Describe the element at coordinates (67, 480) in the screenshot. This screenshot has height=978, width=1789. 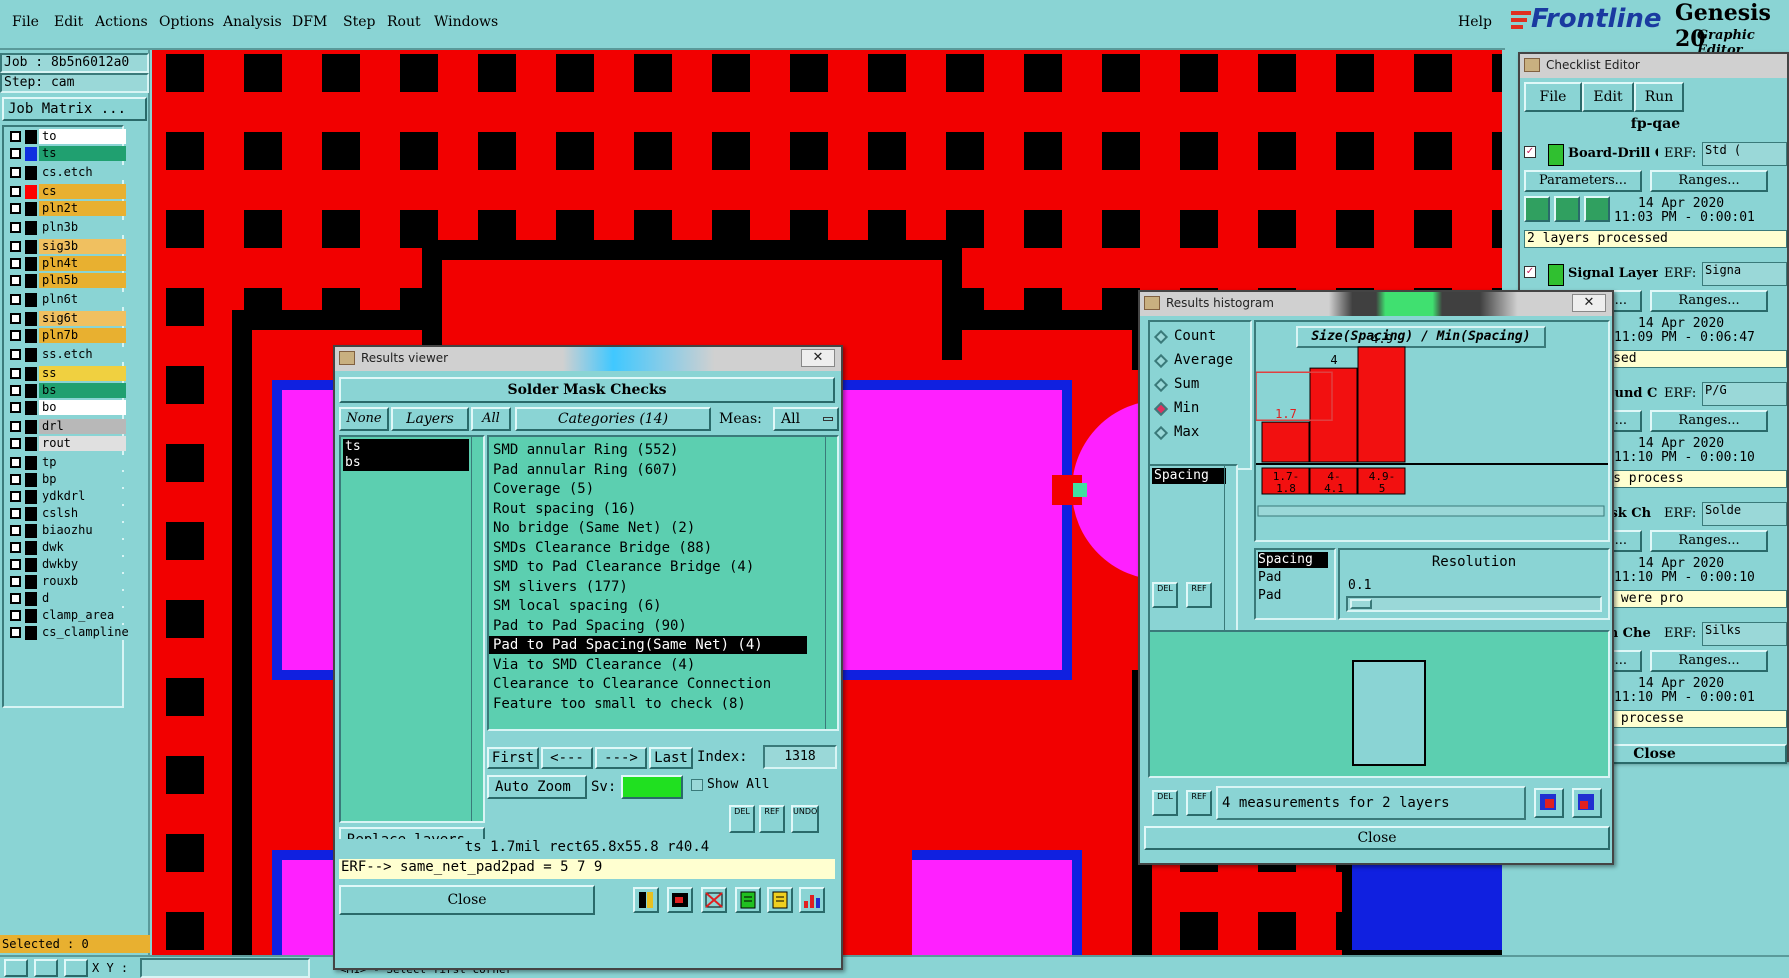
I see `layer-row-bp: bp` at that location.